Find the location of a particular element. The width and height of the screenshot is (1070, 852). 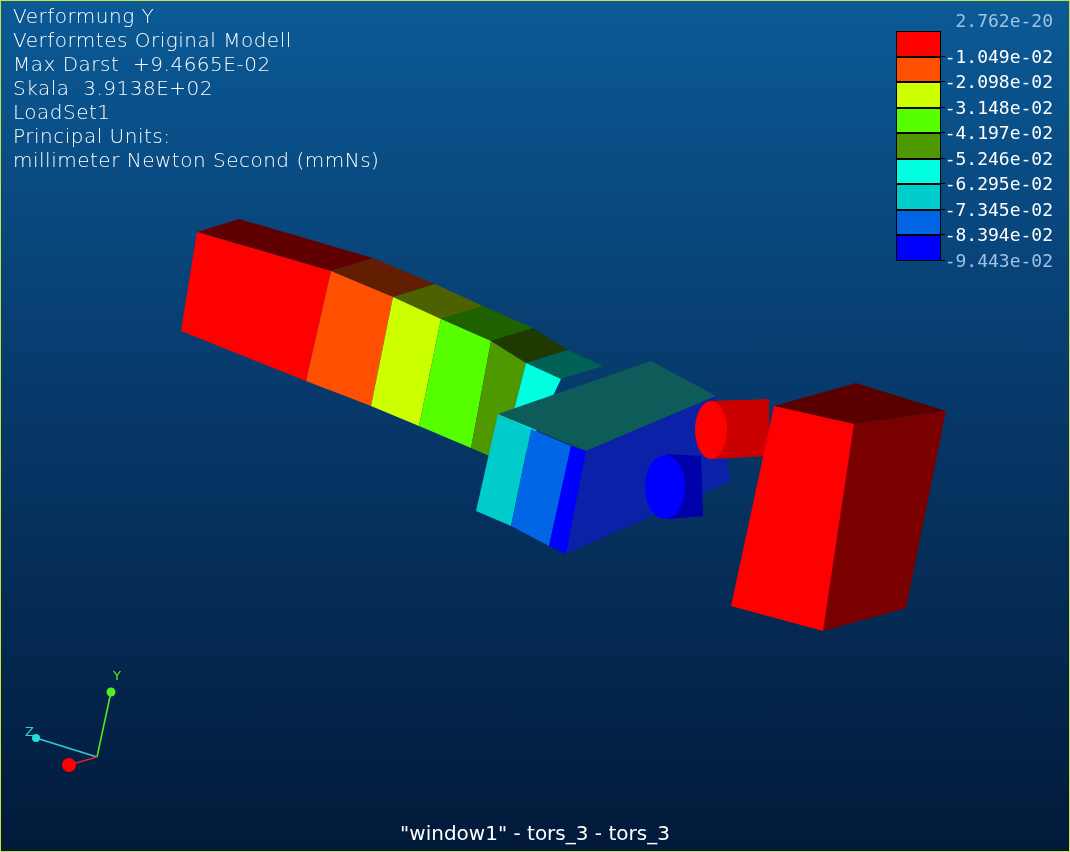

legend-value: -7.345e-02 is located at coordinates (998, 209).